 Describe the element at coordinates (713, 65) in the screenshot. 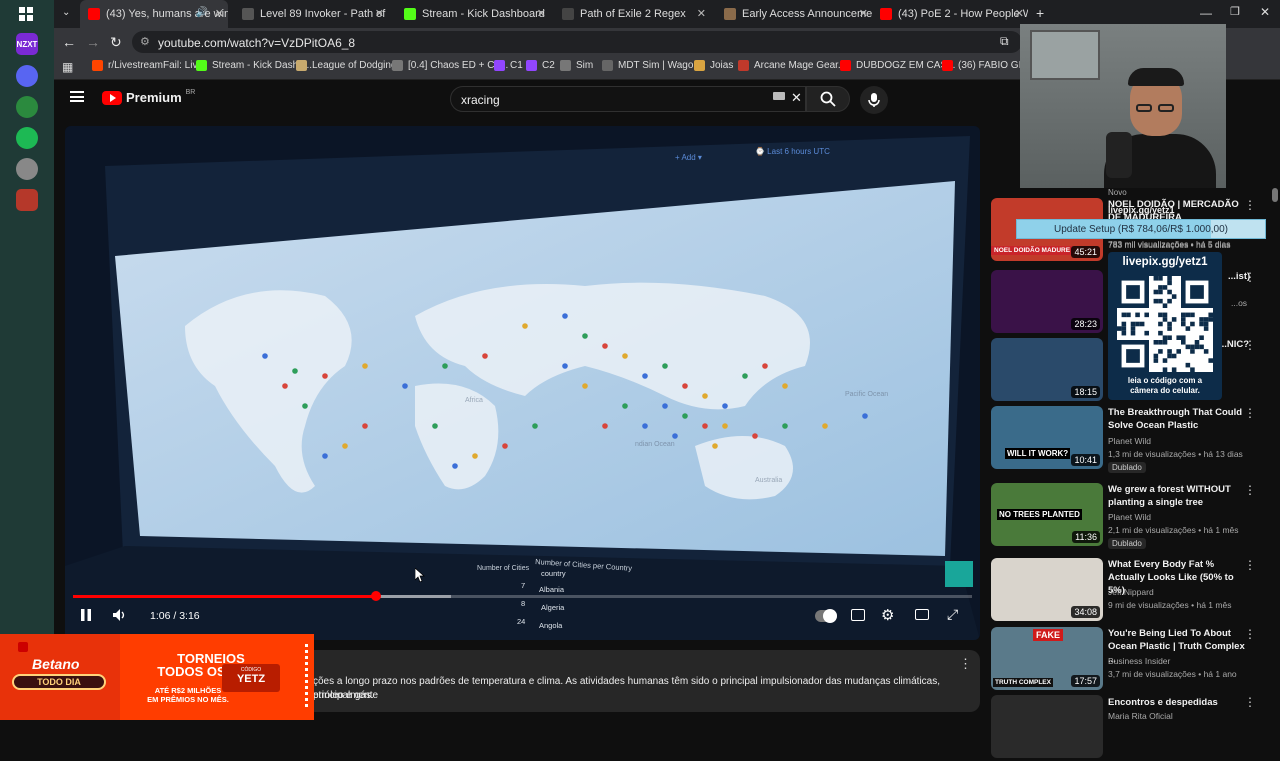

I see `bookmark-item: Joias` at that location.